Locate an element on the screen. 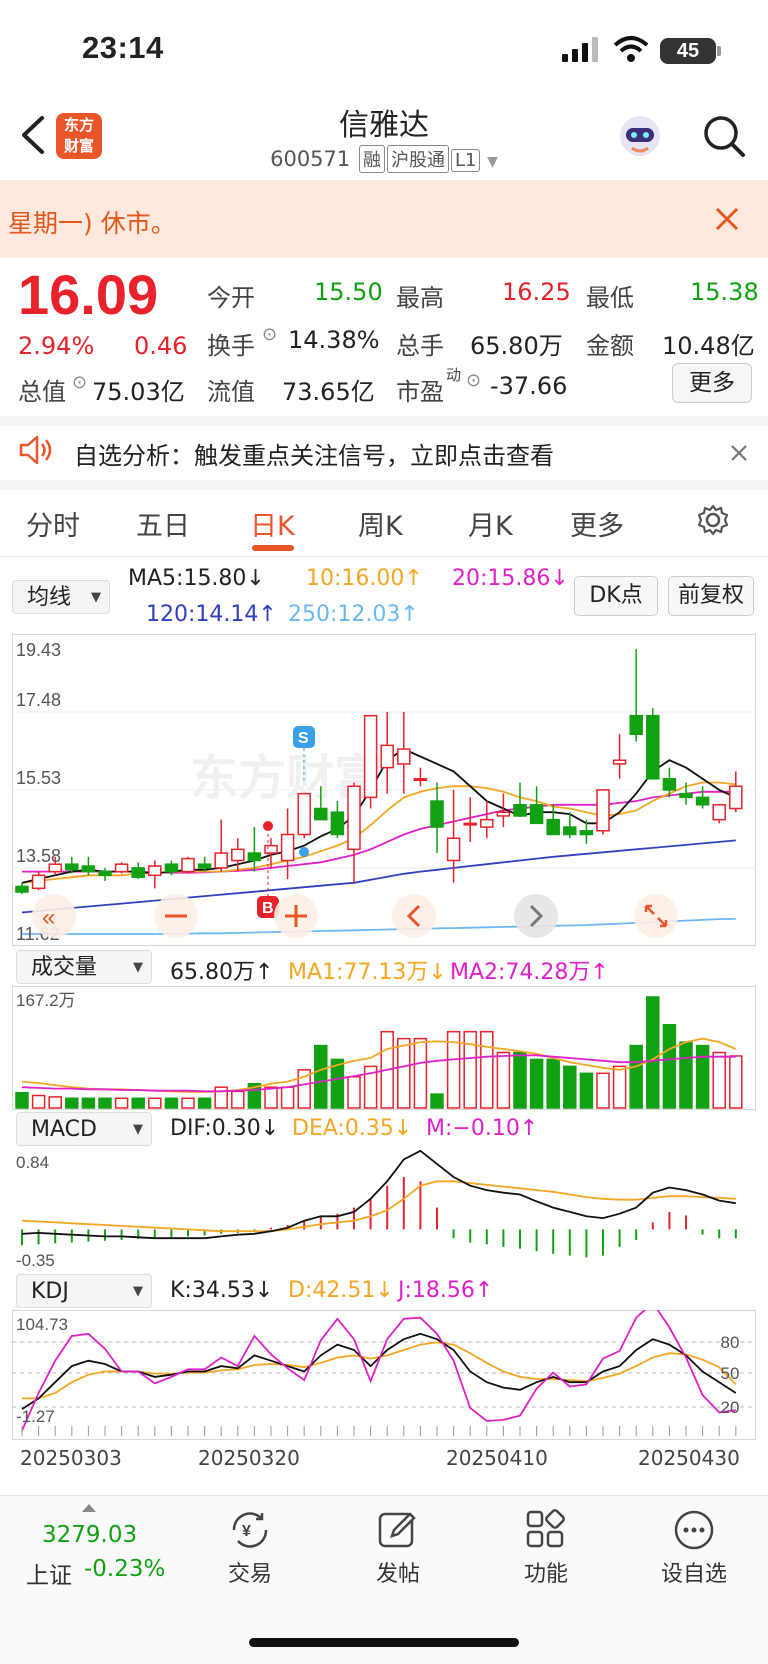  kdj-j: J:18.56↑ is located at coordinates (446, 1290).